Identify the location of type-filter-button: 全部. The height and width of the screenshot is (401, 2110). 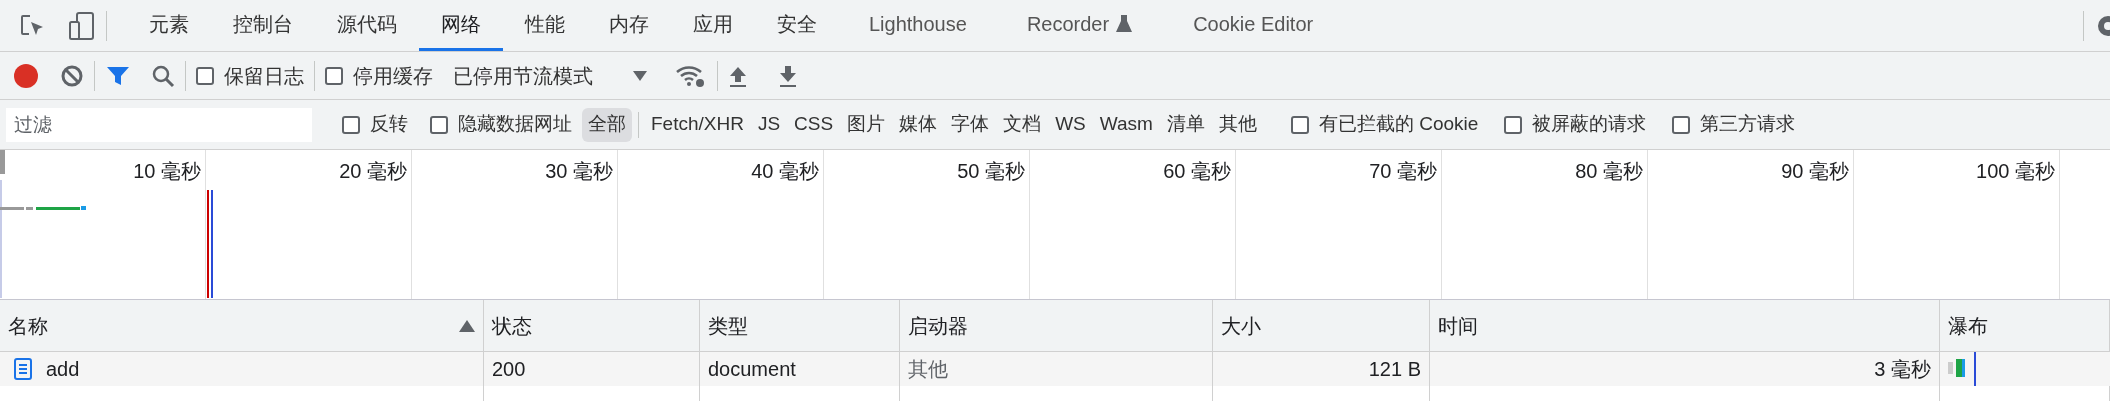
(607, 124).